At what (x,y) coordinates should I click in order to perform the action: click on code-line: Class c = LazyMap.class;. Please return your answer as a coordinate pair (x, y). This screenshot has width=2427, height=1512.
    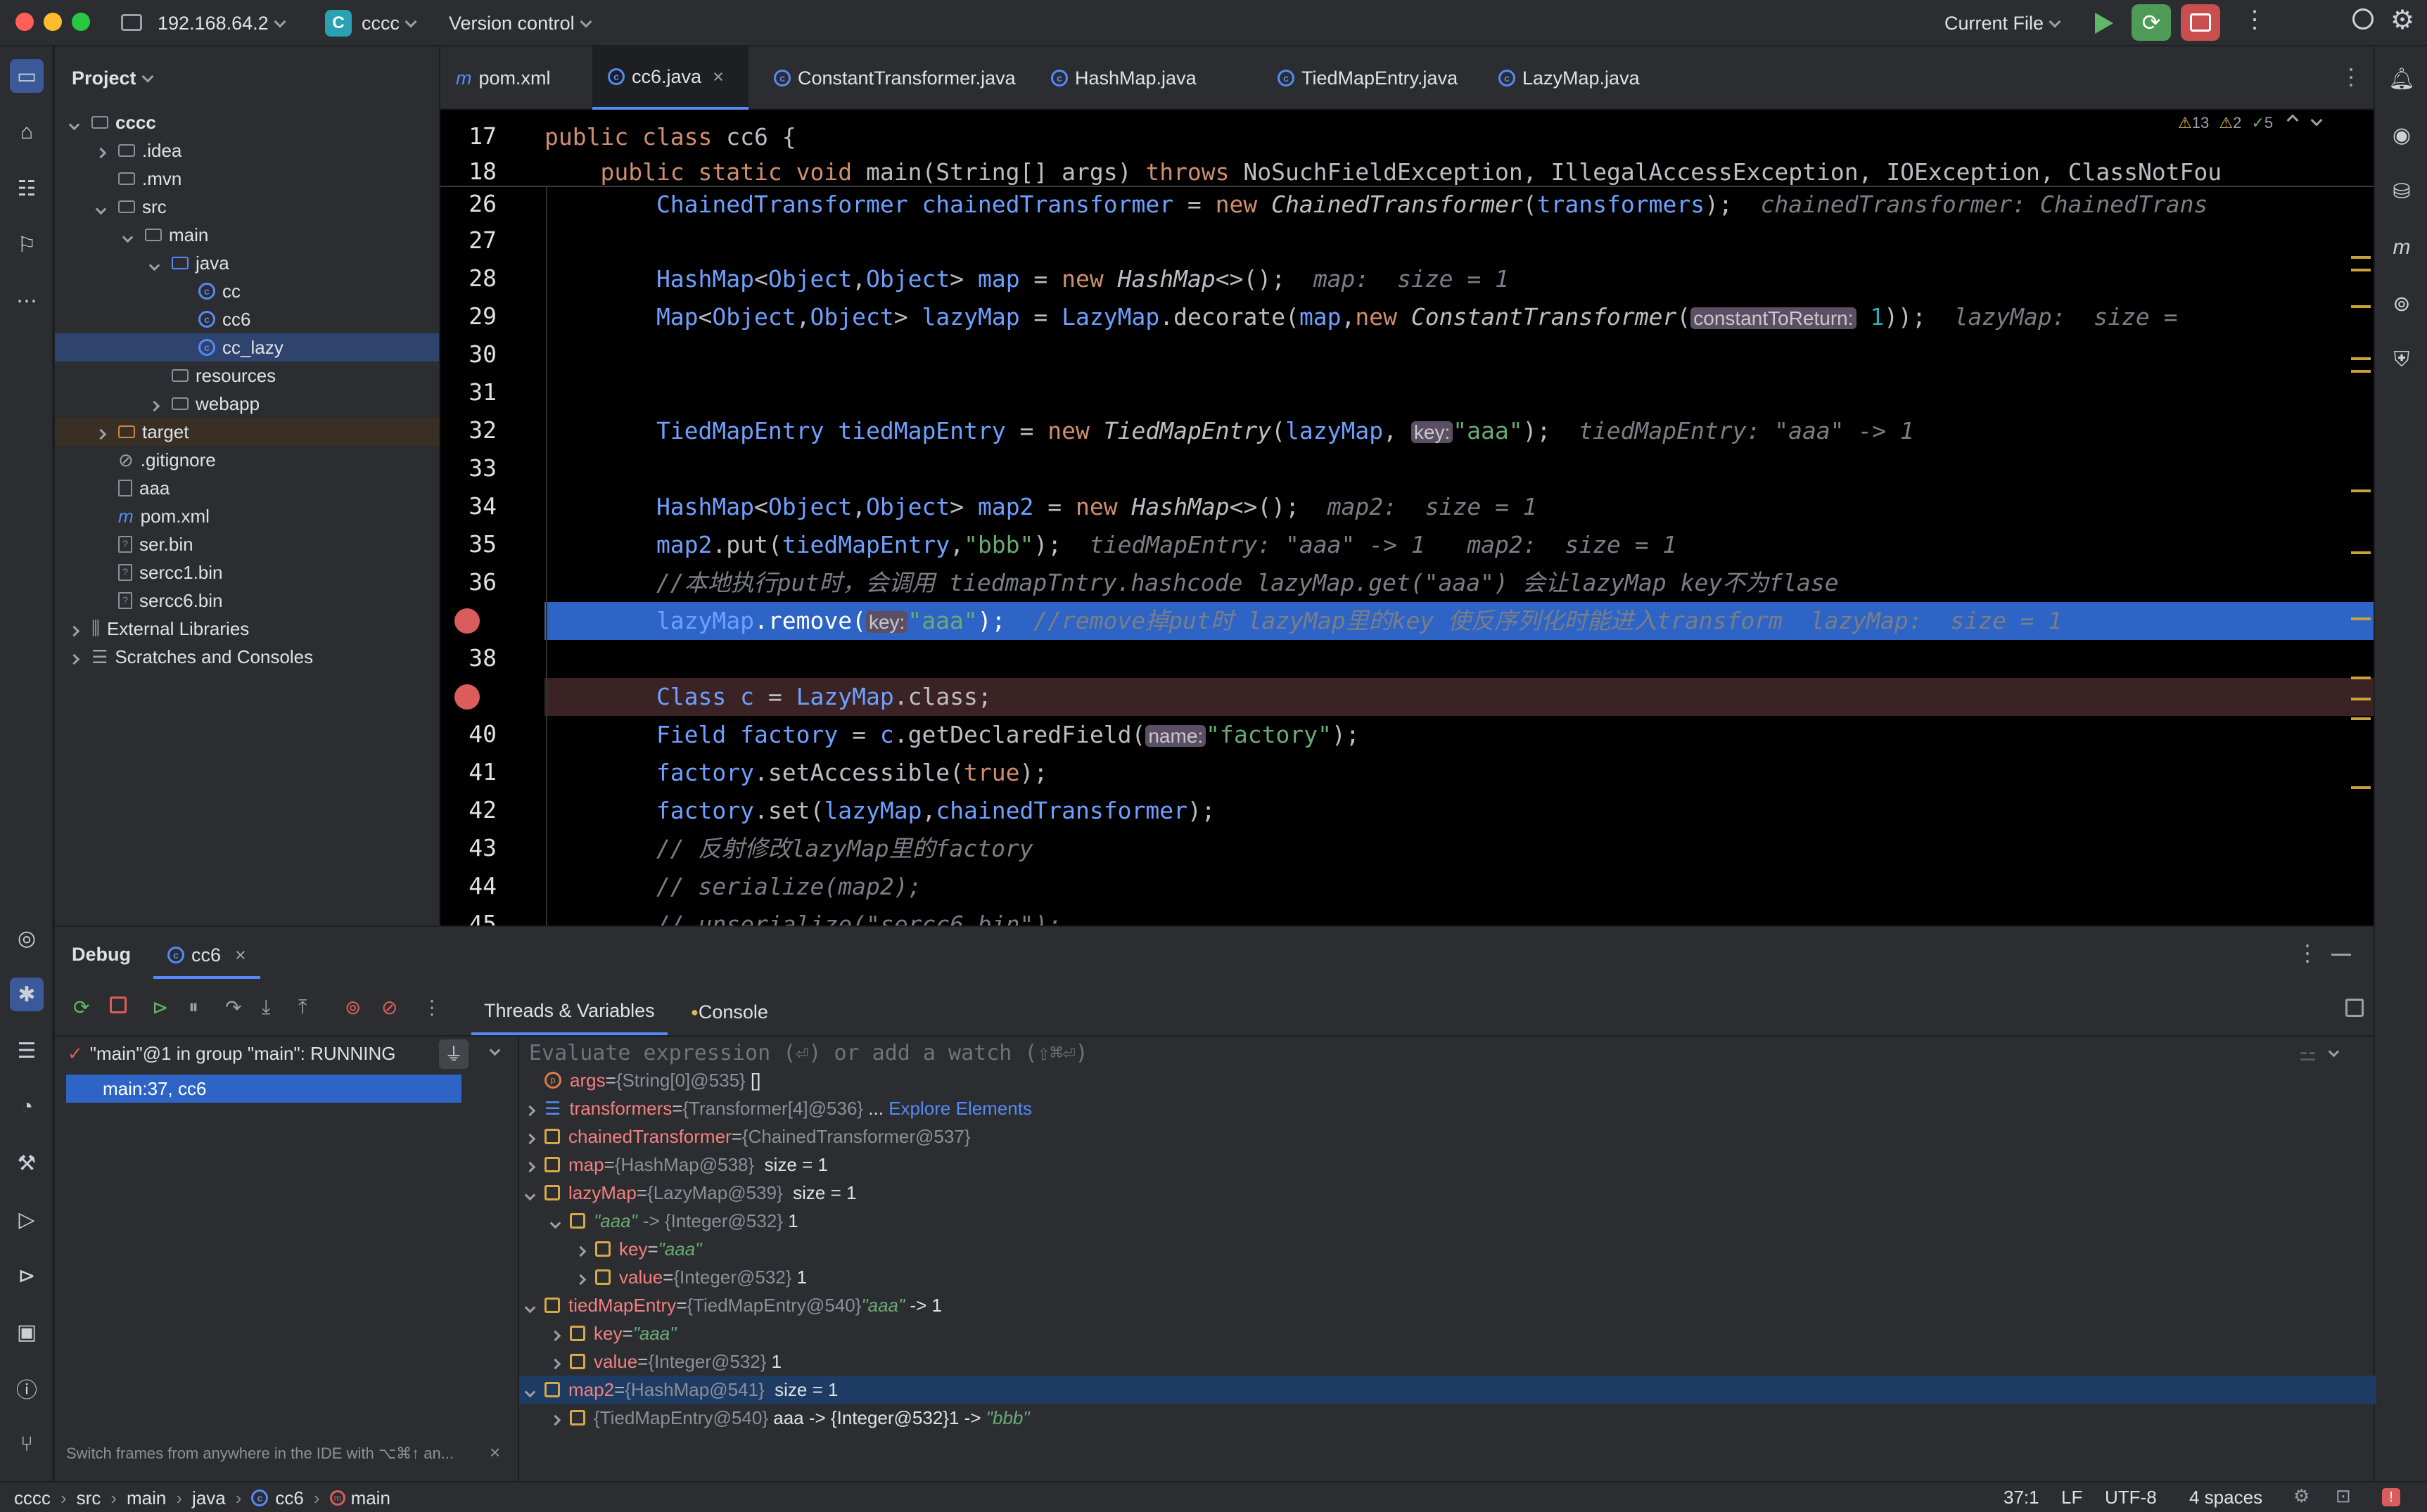
    Looking at the image, I should click on (768, 697).